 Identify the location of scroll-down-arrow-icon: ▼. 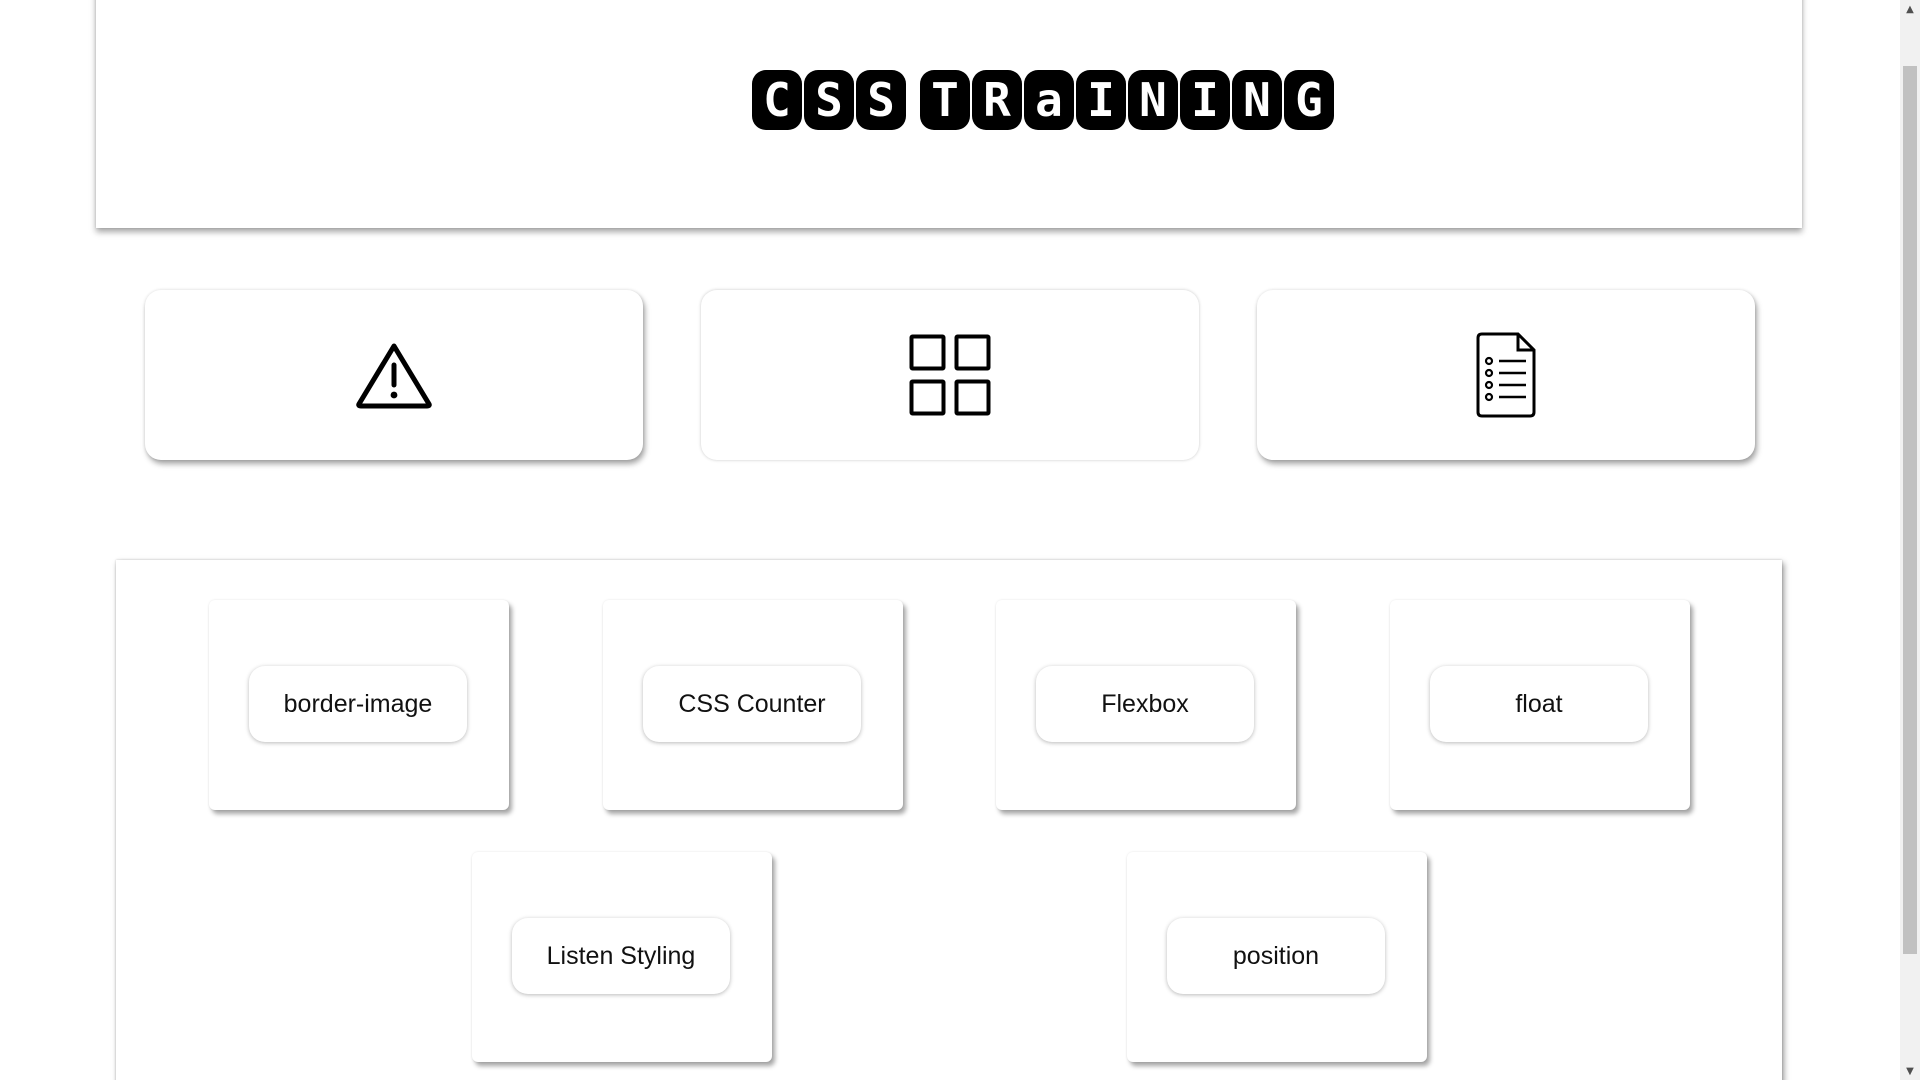
(1910, 1071).